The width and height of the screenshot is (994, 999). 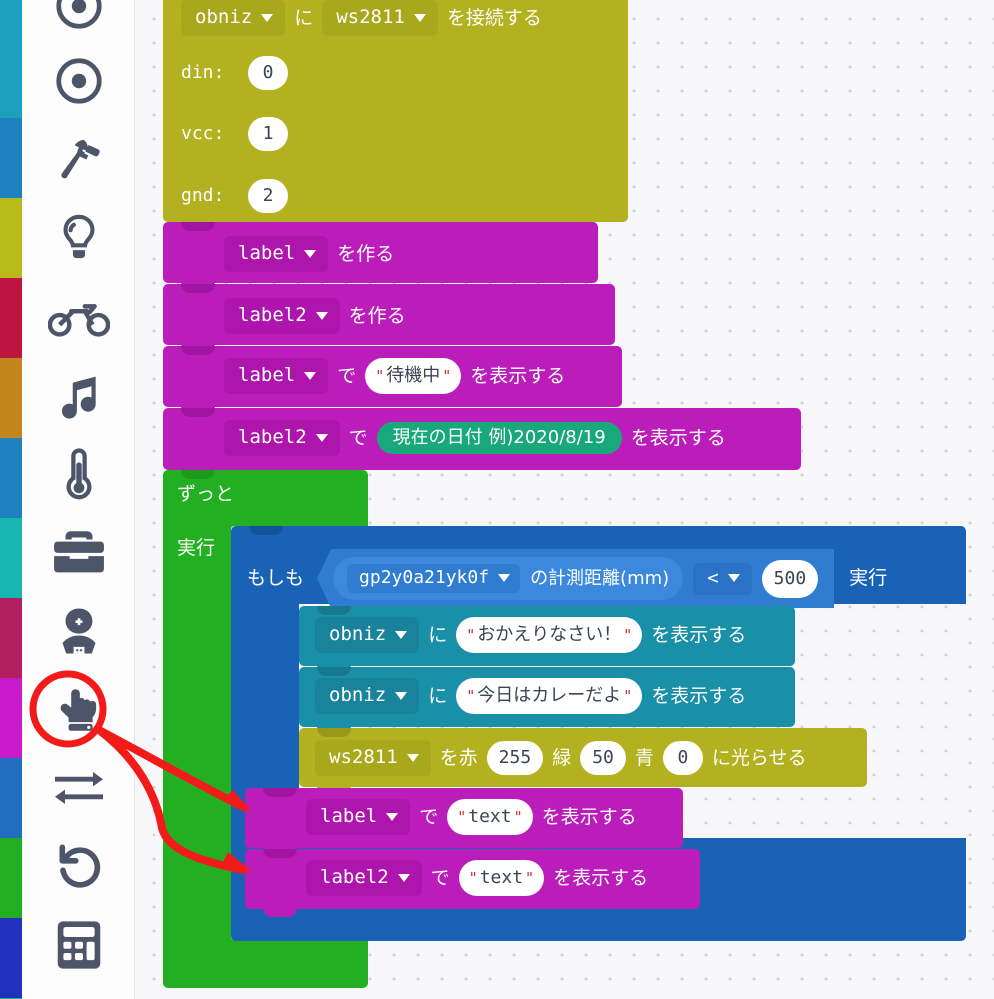 I want to click on if-then-label: 実行, so click(x=868, y=578).